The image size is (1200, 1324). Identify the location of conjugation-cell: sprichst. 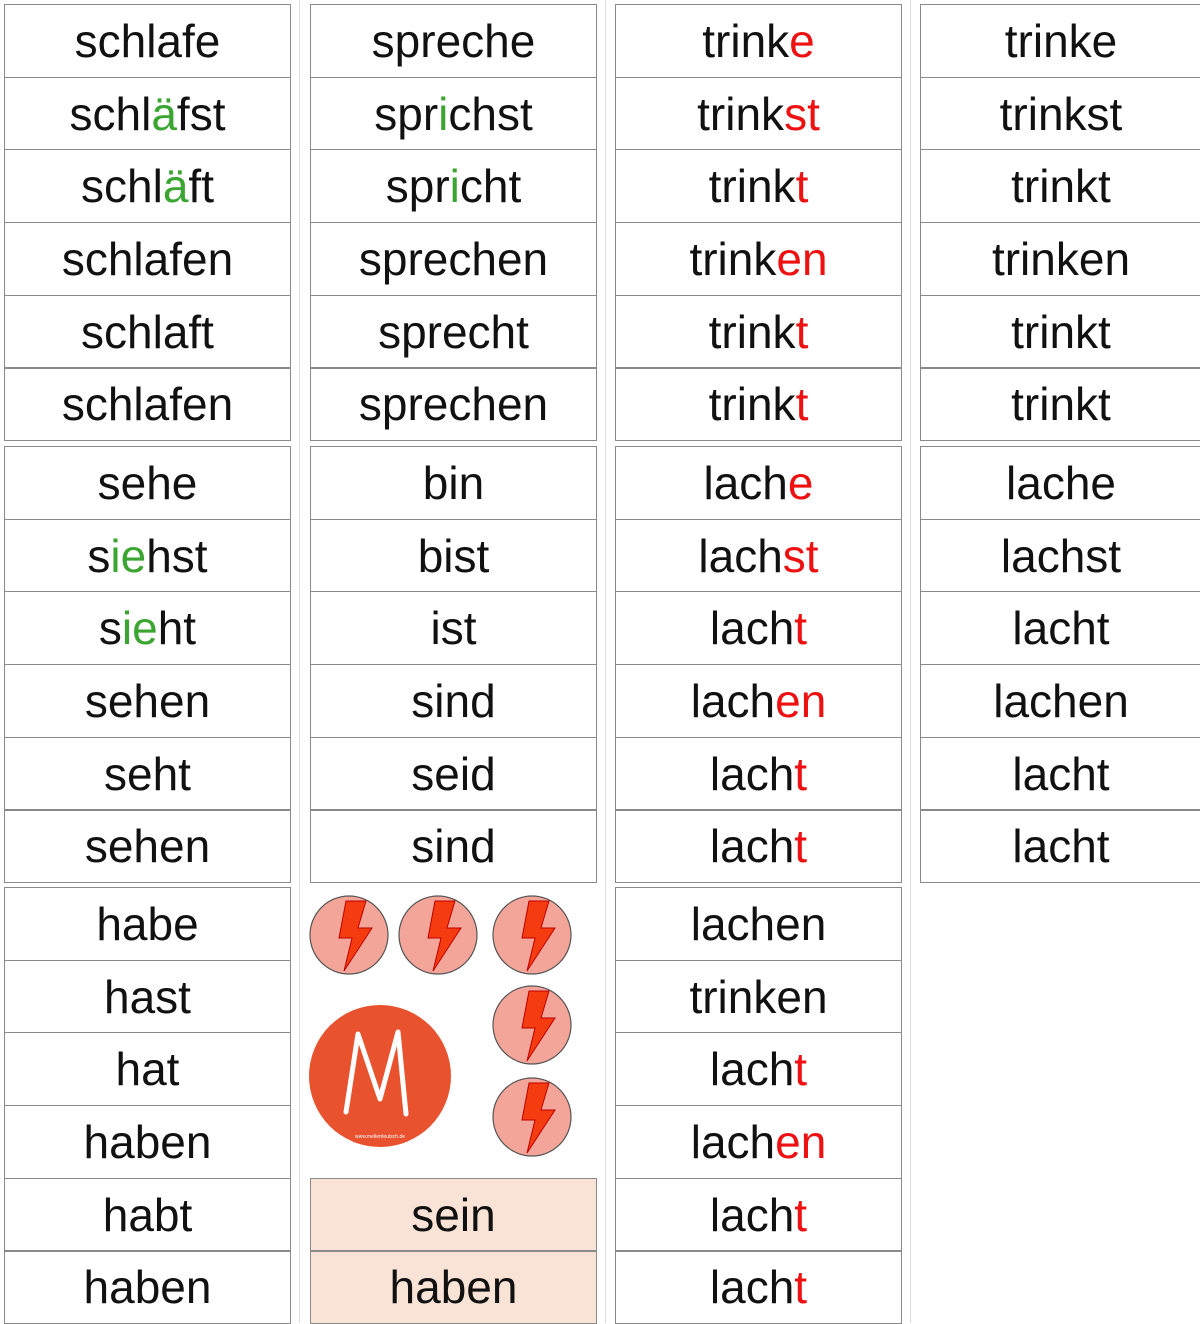
(453, 114).